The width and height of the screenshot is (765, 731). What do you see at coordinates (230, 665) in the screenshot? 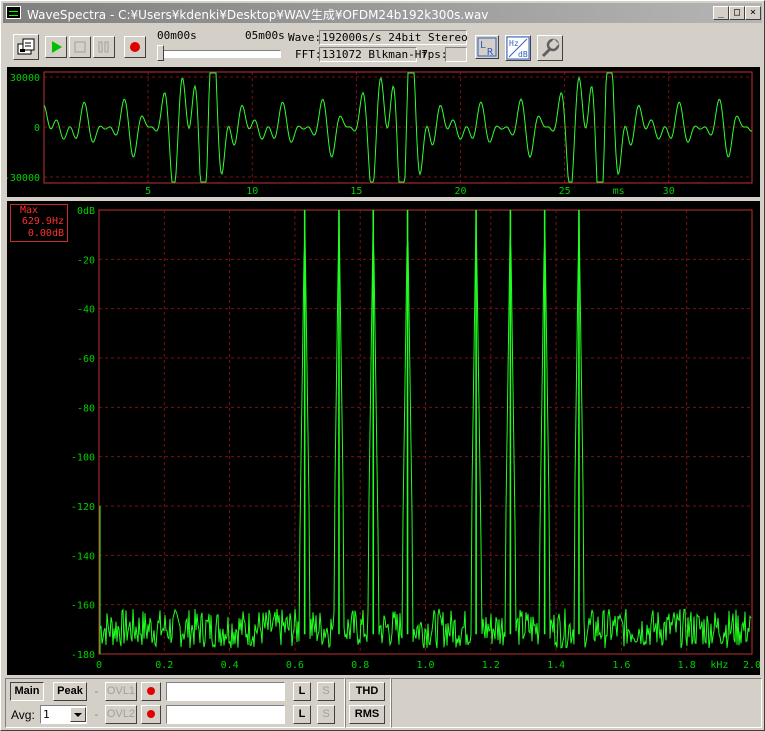
I see `spectrum-x-tick: 0.4` at bounding box center [230, 665].